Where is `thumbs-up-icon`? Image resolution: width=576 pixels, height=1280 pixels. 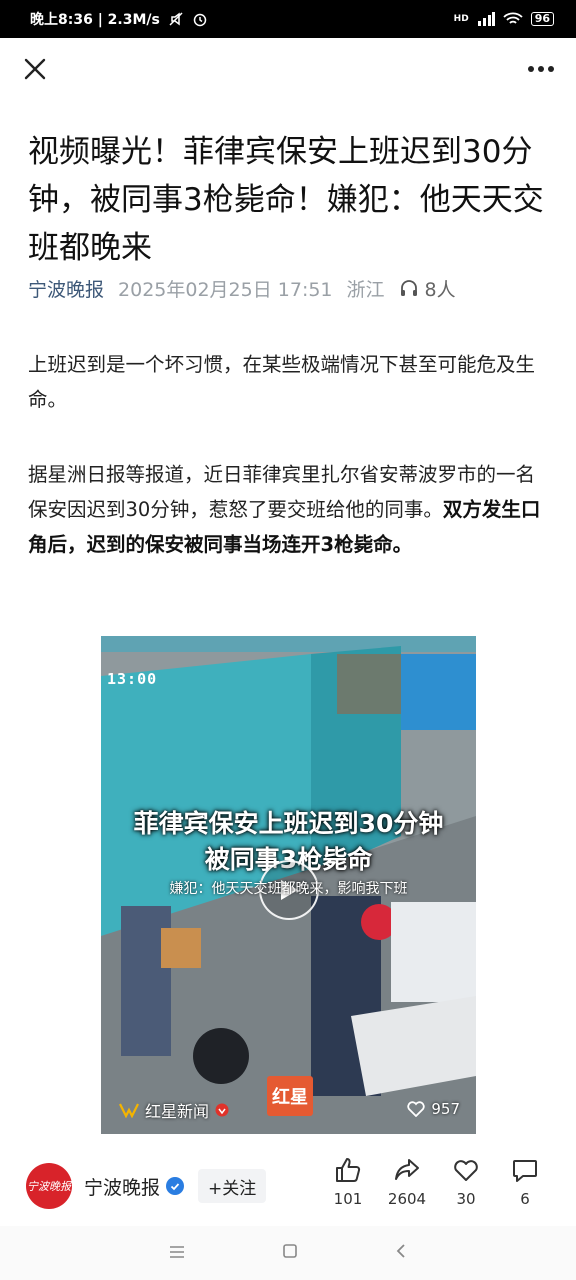
thumbs-up-icon is located at coordinates (348, 1170).